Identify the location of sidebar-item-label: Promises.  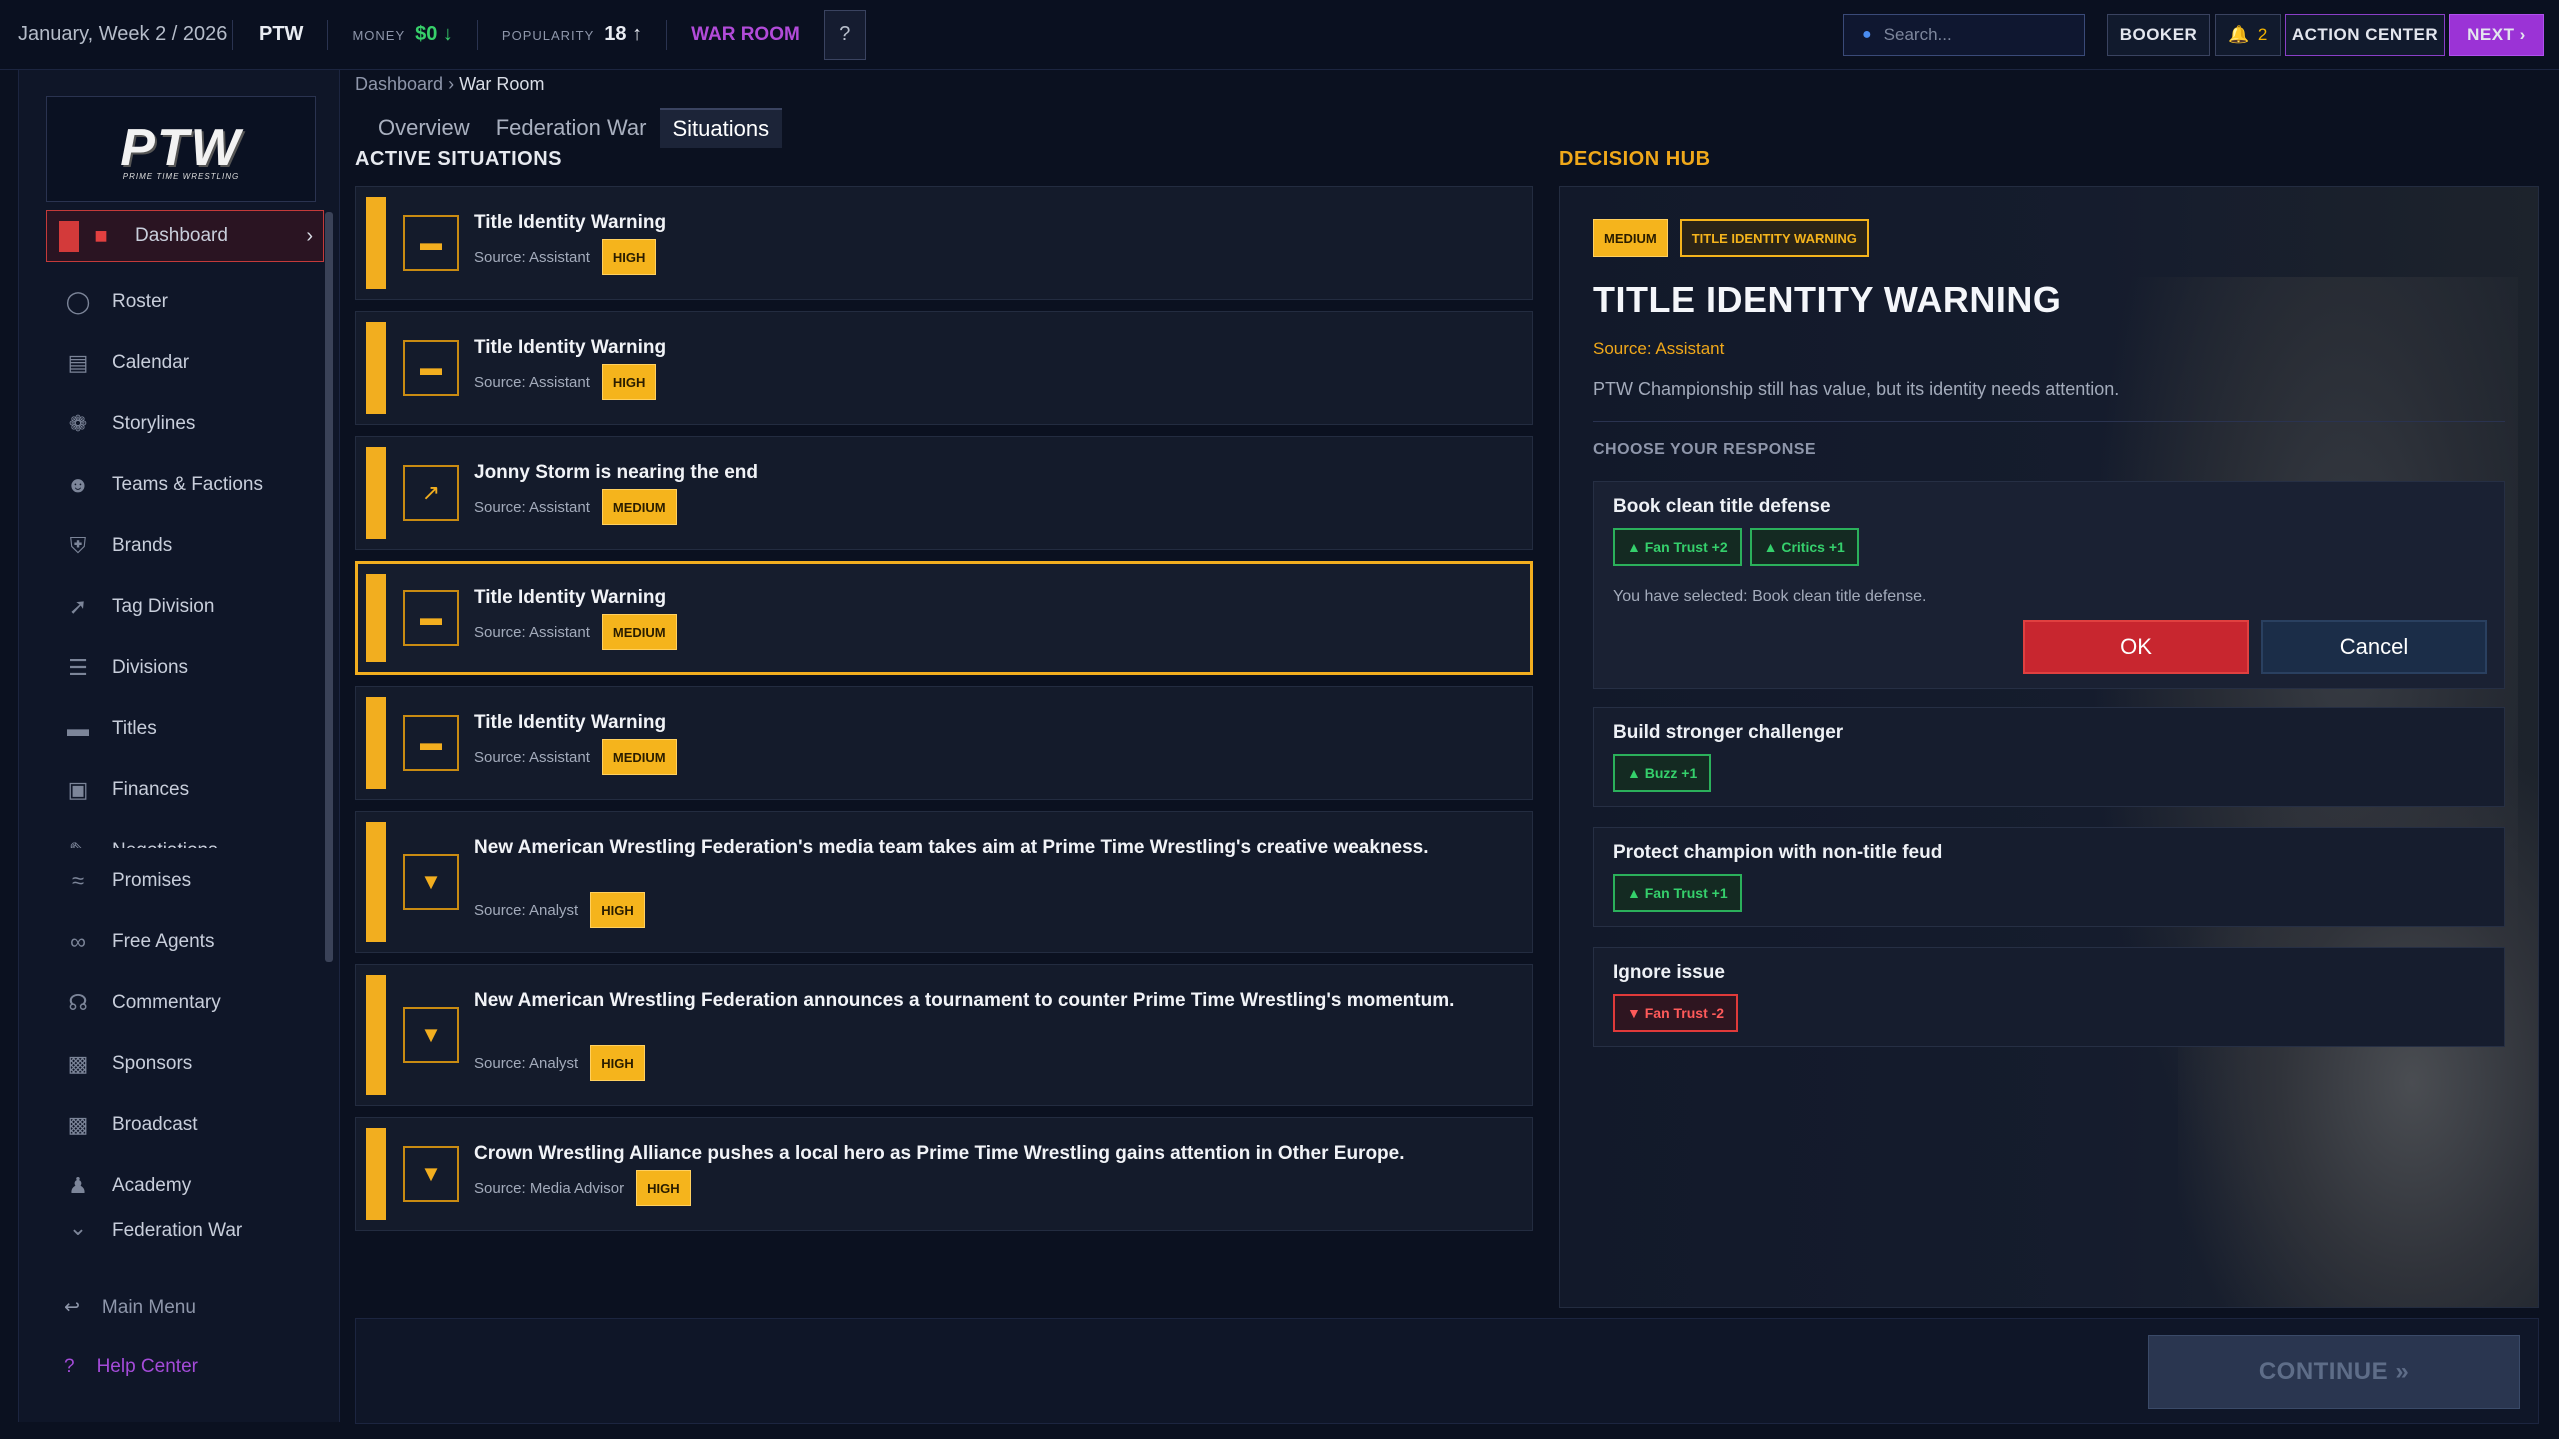
(152, 880).